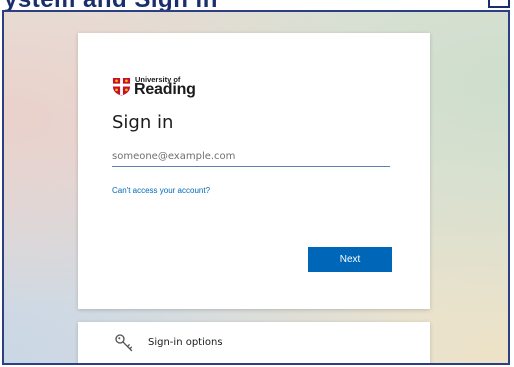  I want to click on cant-access-account-link: Can't access your account?, so click(161, 191).